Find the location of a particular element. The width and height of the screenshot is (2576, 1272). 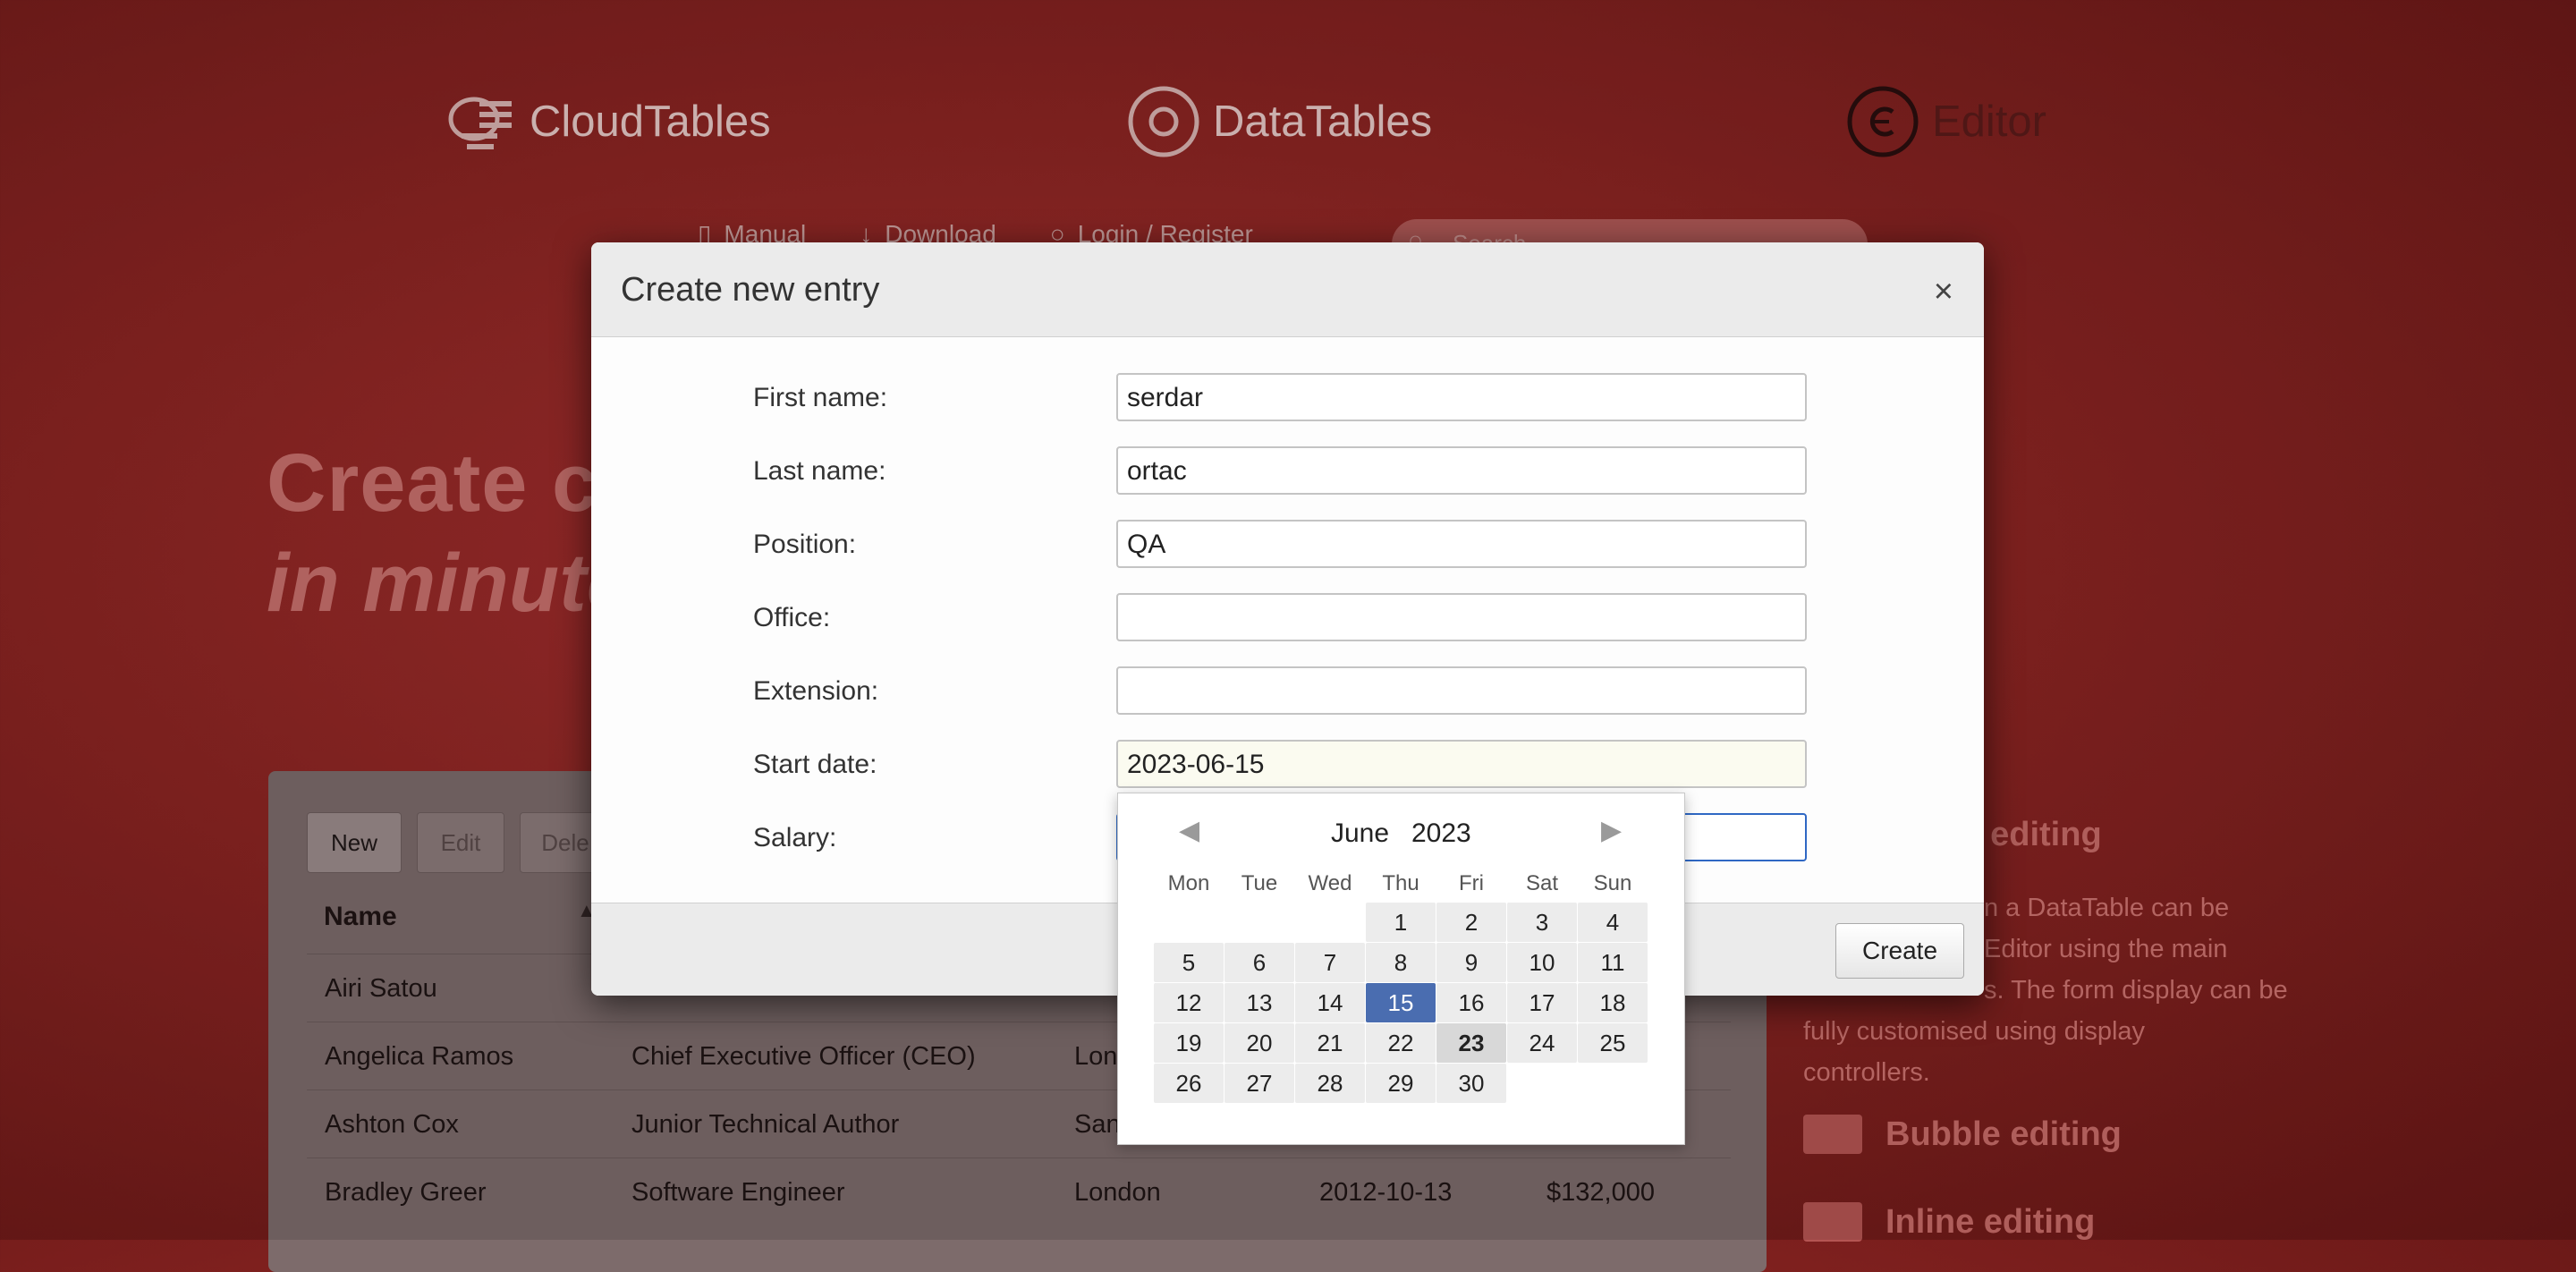

calendar-day: 23 is located at coordinates (1471, 1043).